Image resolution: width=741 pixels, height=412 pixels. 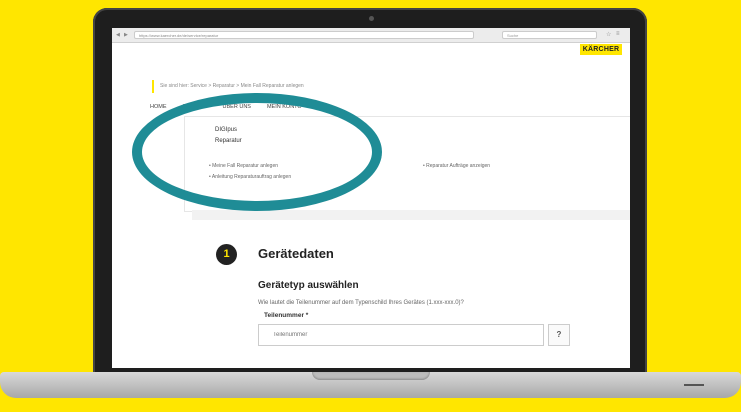 I want to click on camera-icon, so click(x=371, y=18).